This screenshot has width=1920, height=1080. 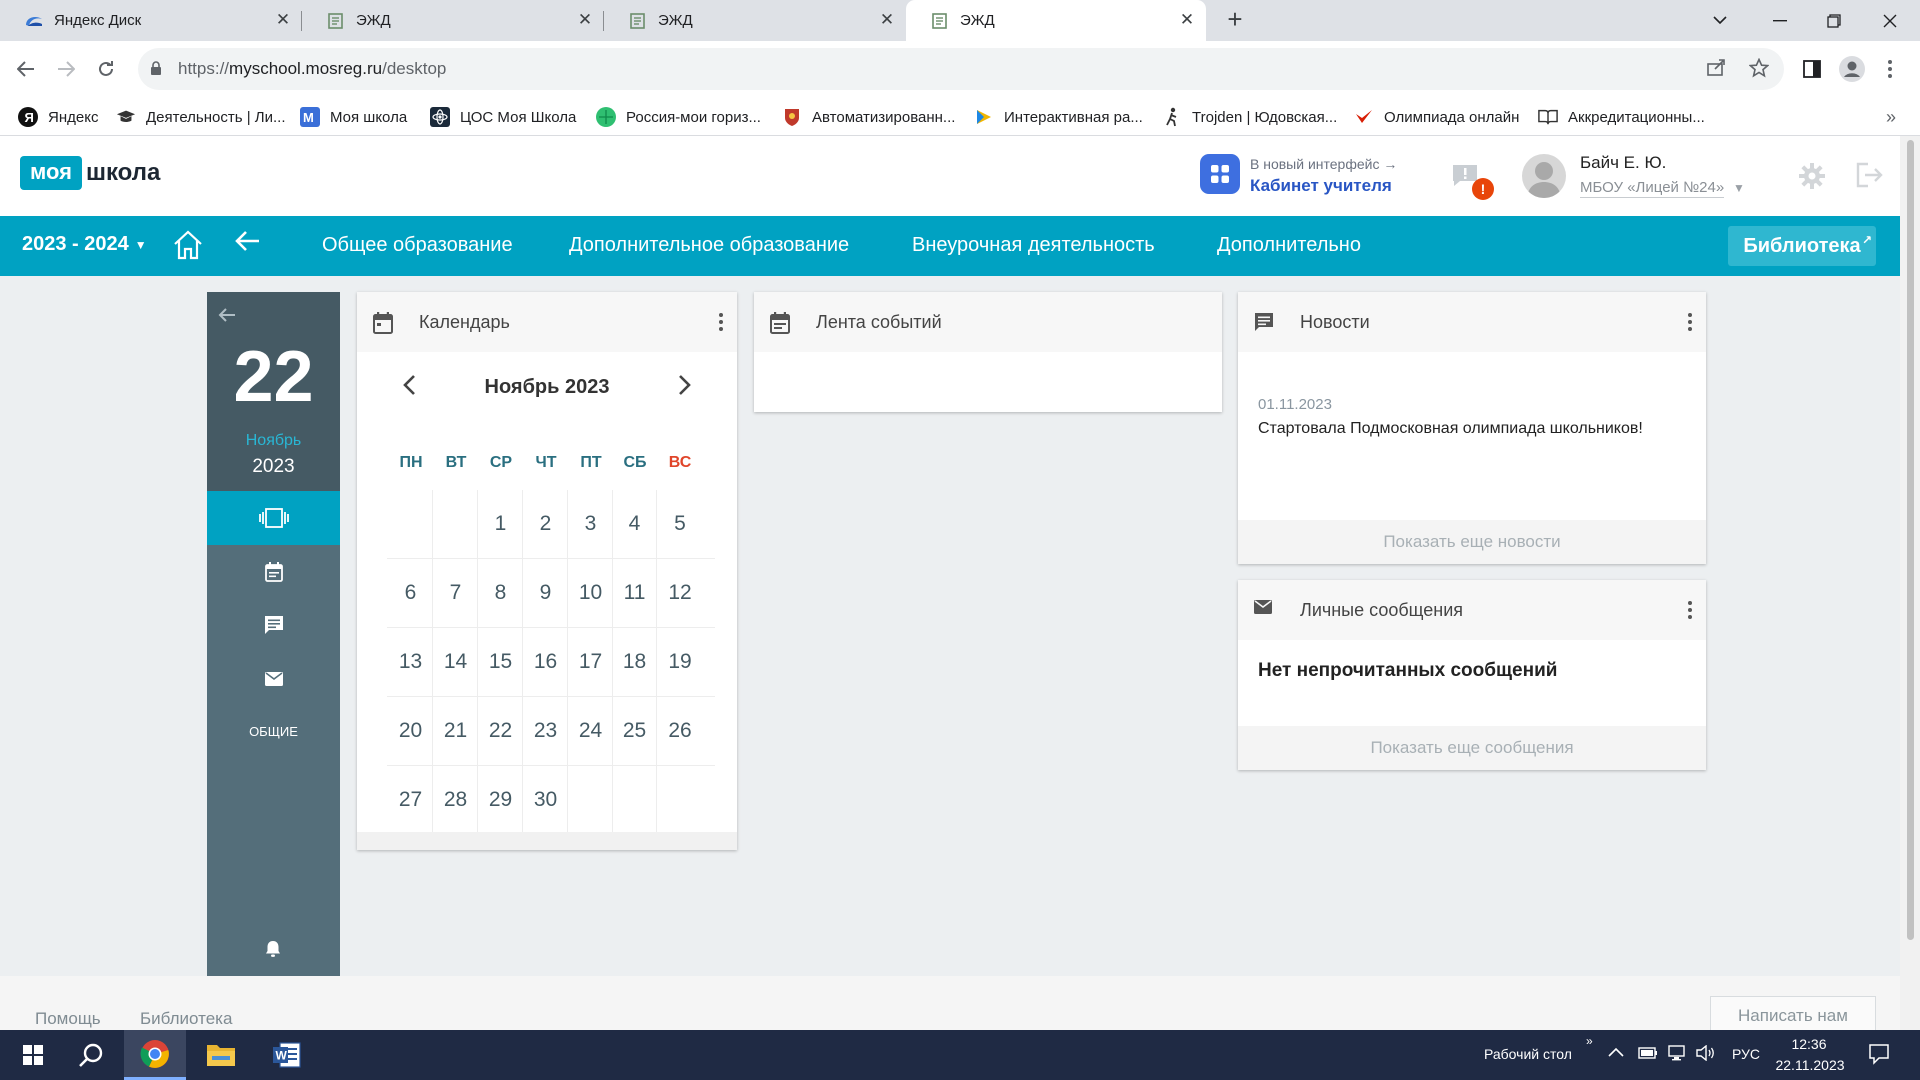 I want to click on lock-icon, so click(x=156, y=71).